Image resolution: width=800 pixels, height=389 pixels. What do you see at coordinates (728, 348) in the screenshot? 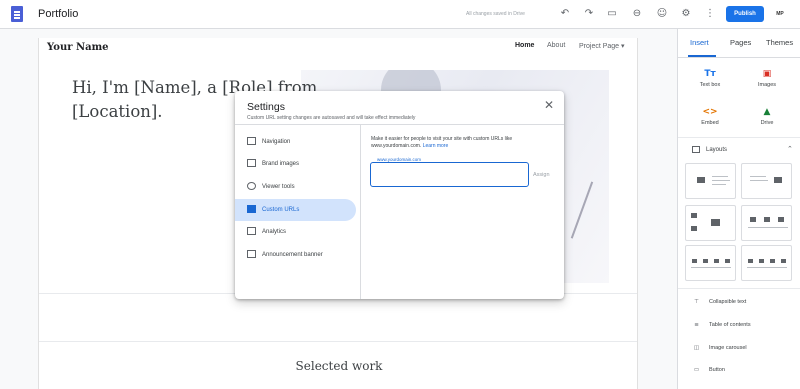
I see `component-image-carousel-label: Image carousel` at bounding box center [728, 348].